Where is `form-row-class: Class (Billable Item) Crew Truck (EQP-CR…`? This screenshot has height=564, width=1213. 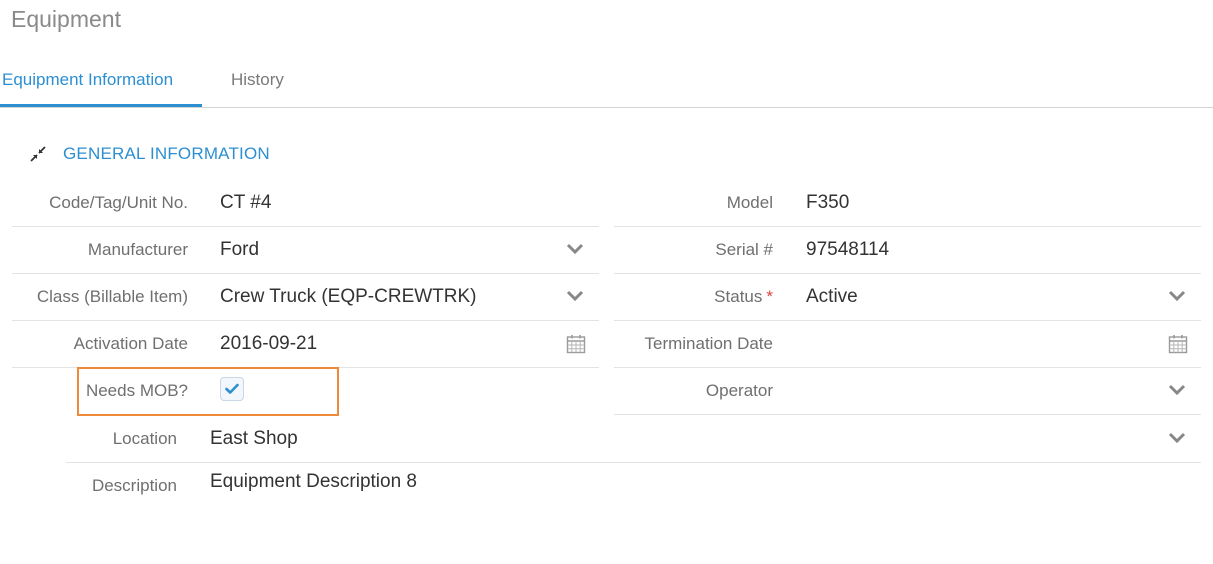
form-row-class: Class (Billable Item) Crew Truck (EQP-CR… is located at coordinates (305, 297).